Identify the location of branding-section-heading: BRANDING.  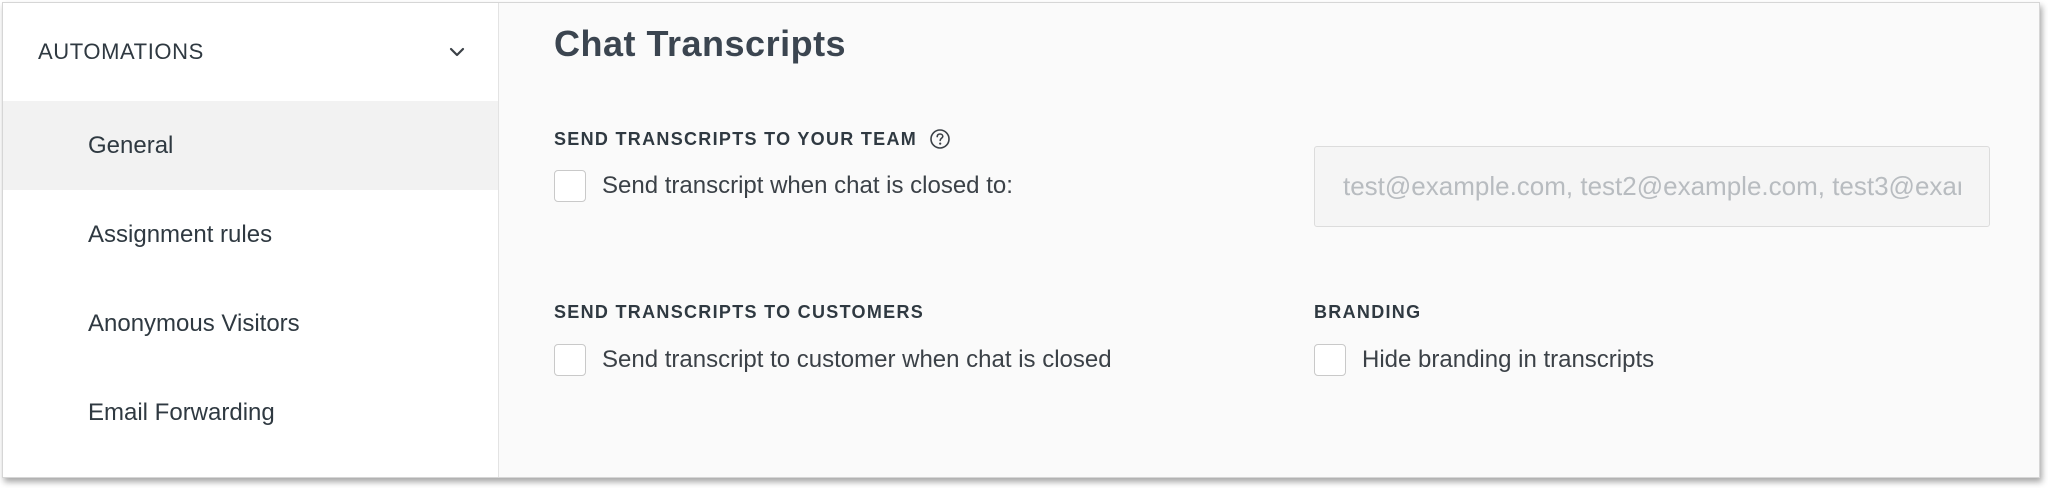
(1367, 312).